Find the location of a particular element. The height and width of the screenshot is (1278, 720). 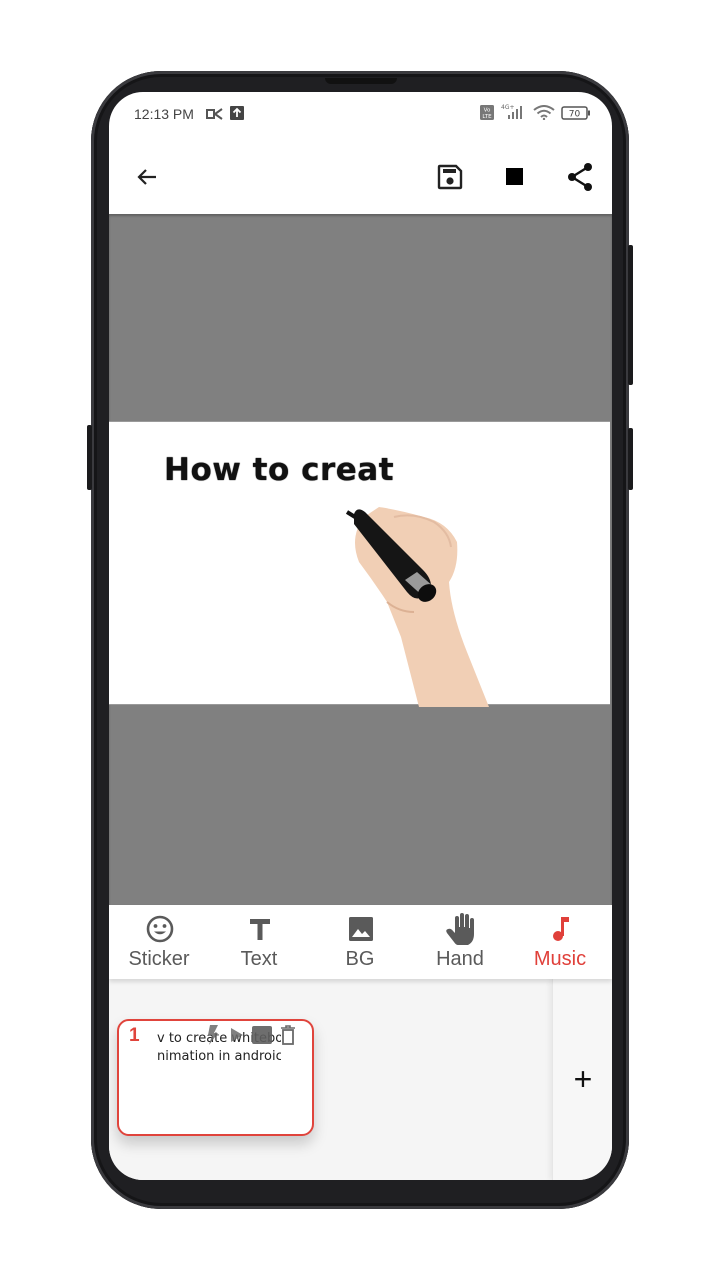

tab-sticker: Sticker is located at coordinates (159, 942).